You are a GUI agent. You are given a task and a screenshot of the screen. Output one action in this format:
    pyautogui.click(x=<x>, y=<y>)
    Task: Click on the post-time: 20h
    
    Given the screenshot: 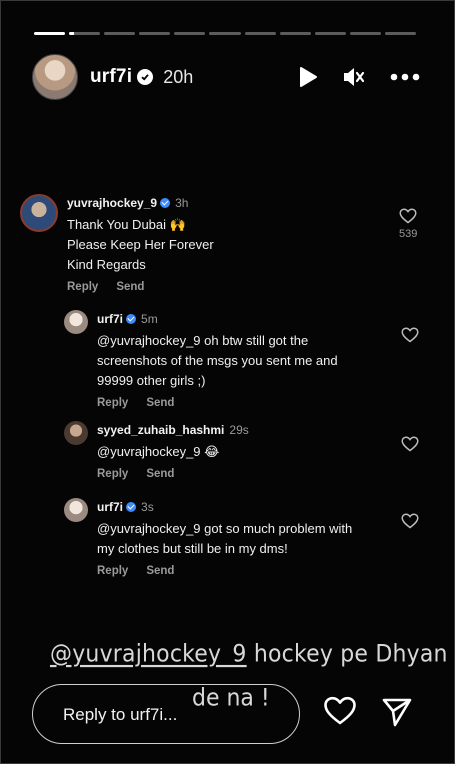 What is the action you would take?
    pyautogui.click(x=178, y=76)
    